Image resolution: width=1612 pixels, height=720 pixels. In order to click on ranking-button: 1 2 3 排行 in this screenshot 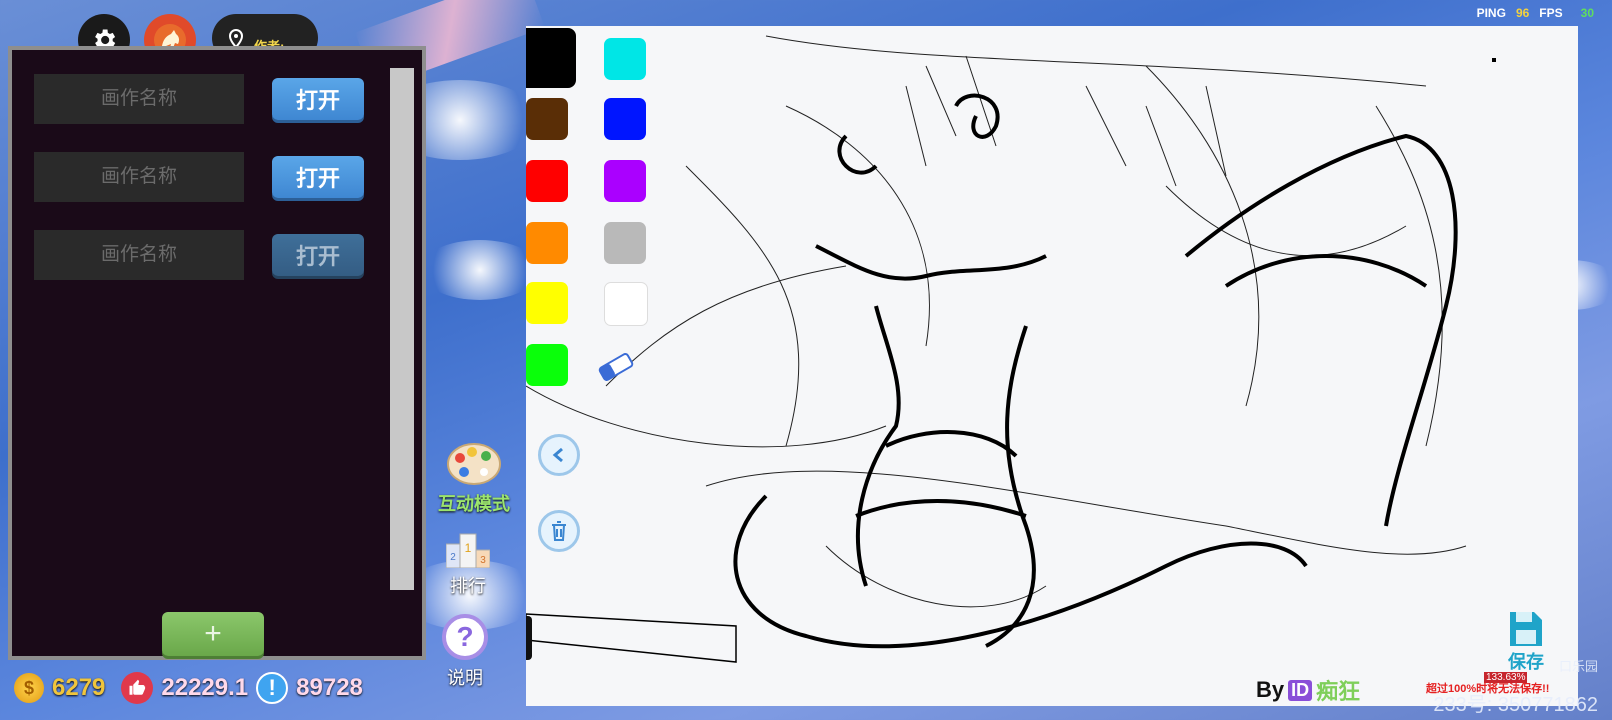, I will do `click(468, 564)`.